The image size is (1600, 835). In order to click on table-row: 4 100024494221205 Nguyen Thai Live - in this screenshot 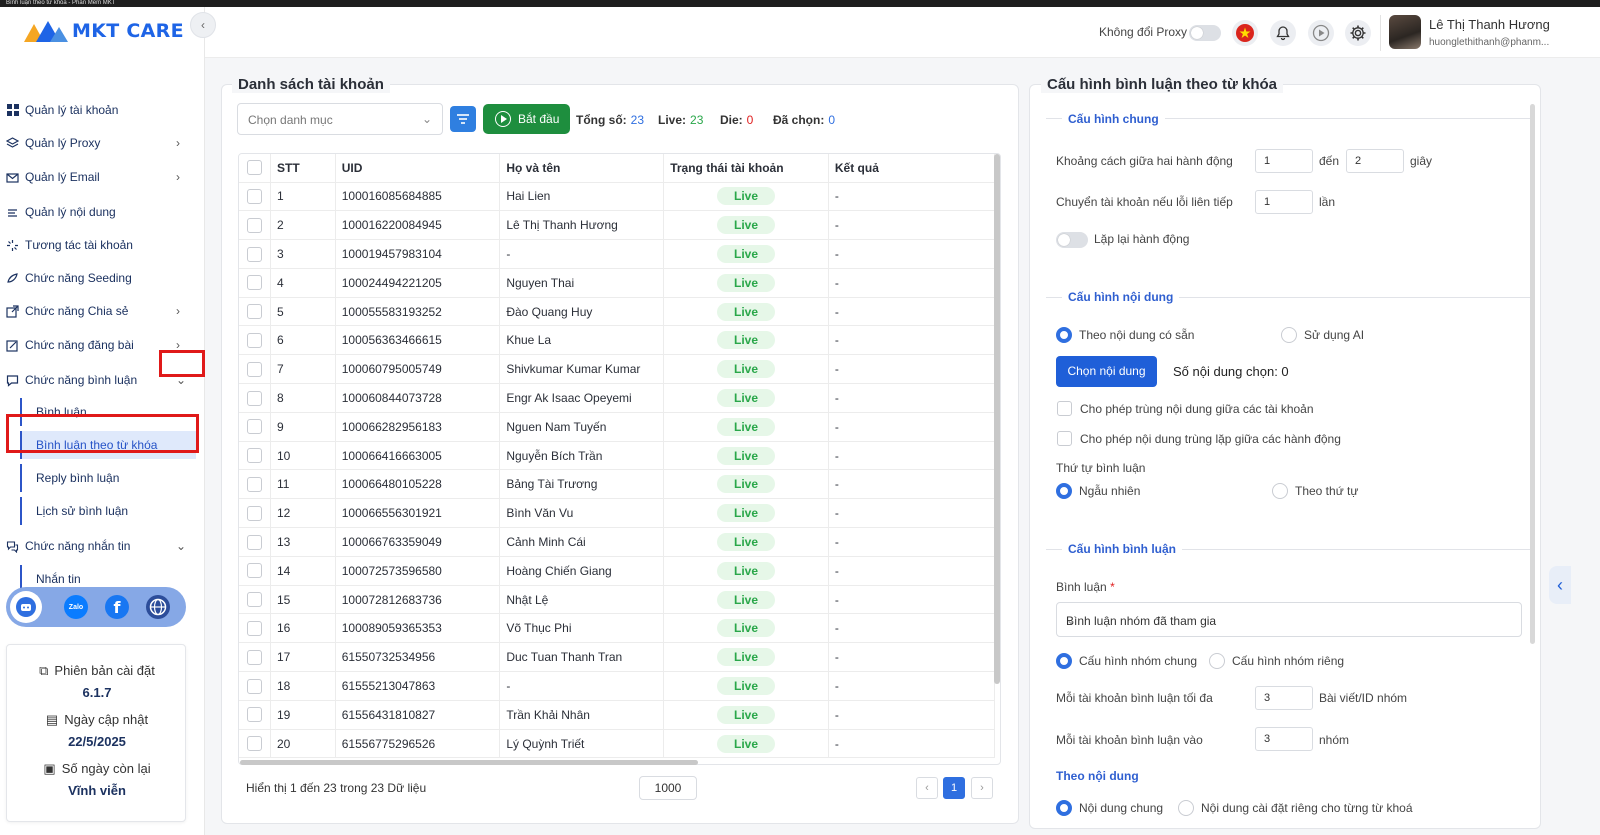, I will do `click(617, 283)`.